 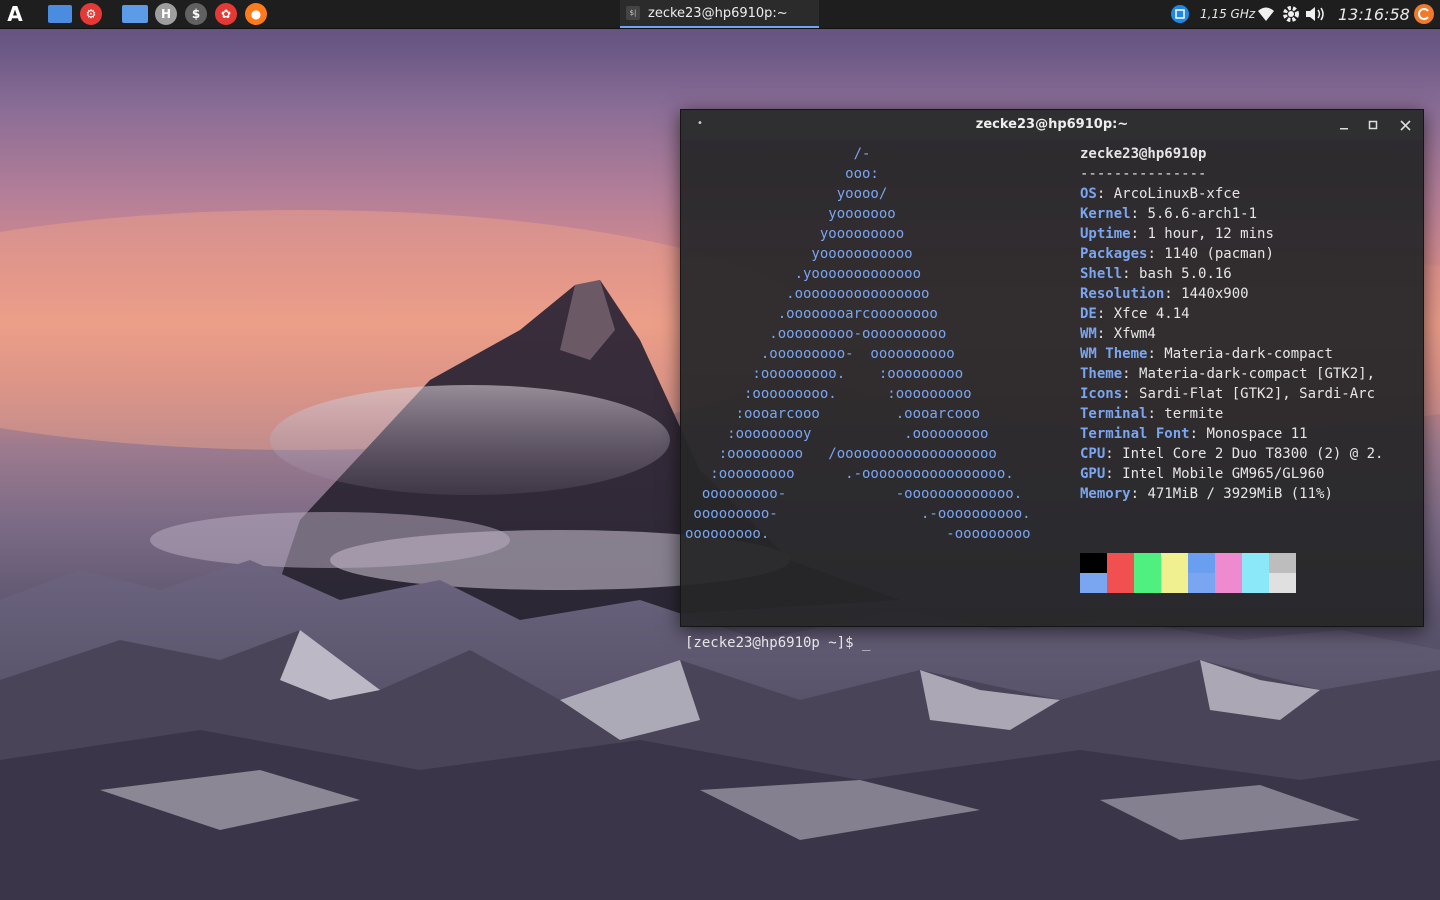 I want to click on shell-prompt: [zecke23@hp6910p ~]$ _, so click(x=777, y=643).